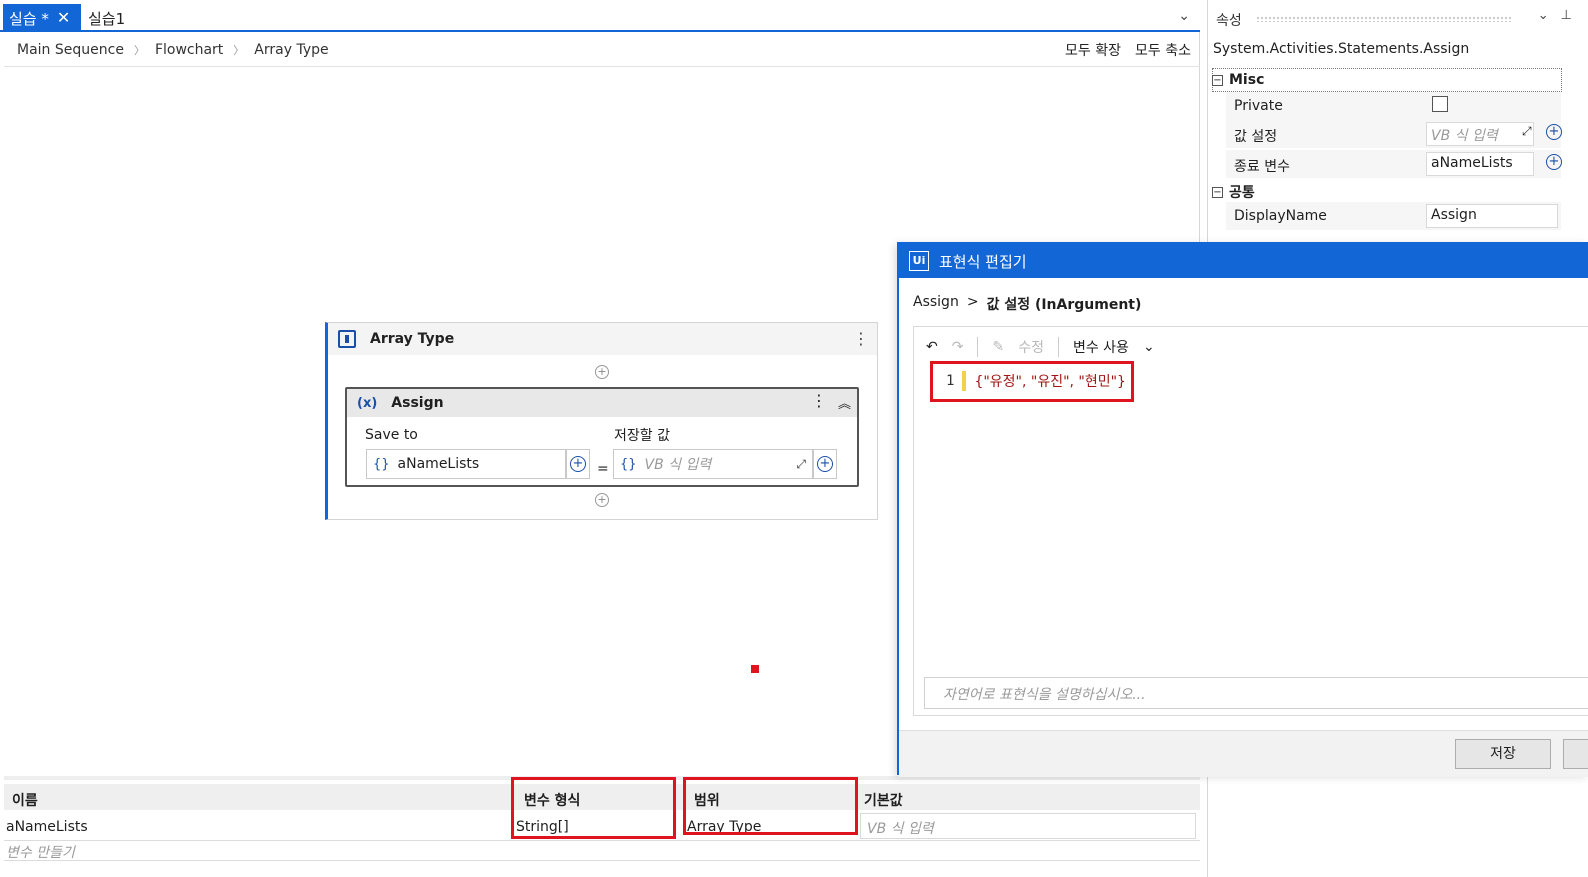 The width and height of the screenshot is (1588, 877). What do you see at coordinates (391, 435) in the screenshot?
I see `save-to-label: Save to` at bounding box center [391, 435].